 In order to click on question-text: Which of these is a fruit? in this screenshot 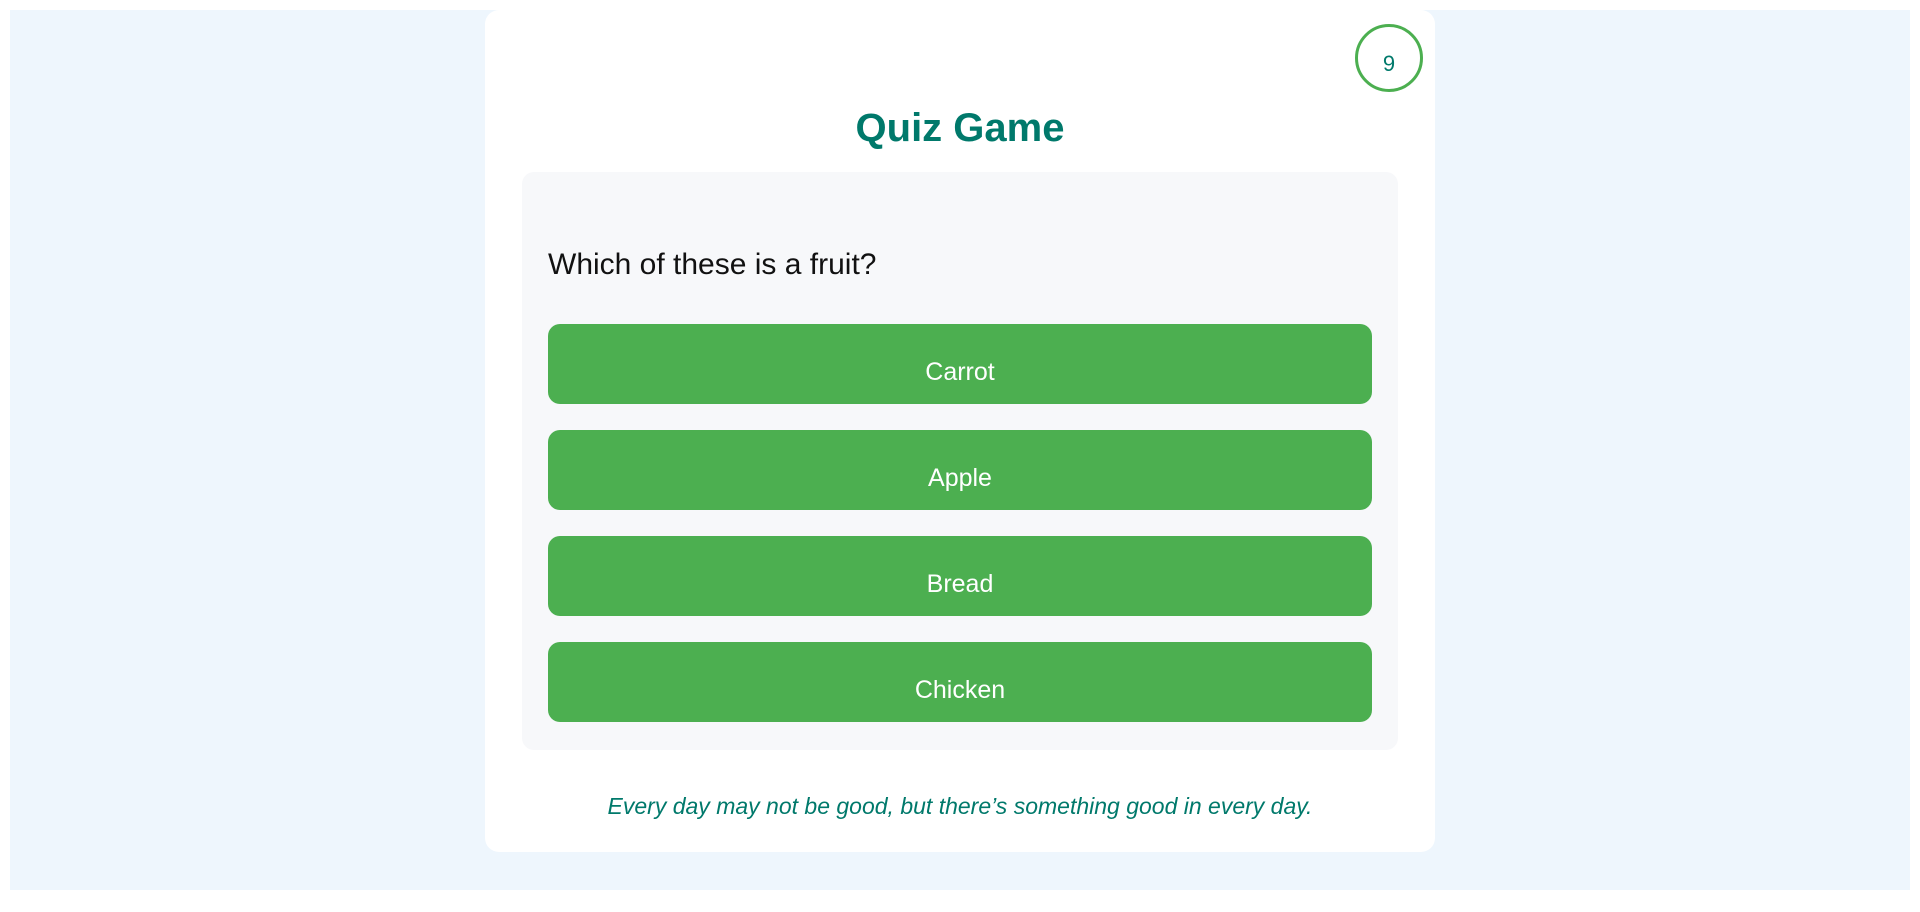, I will do `click(712, 264)`.